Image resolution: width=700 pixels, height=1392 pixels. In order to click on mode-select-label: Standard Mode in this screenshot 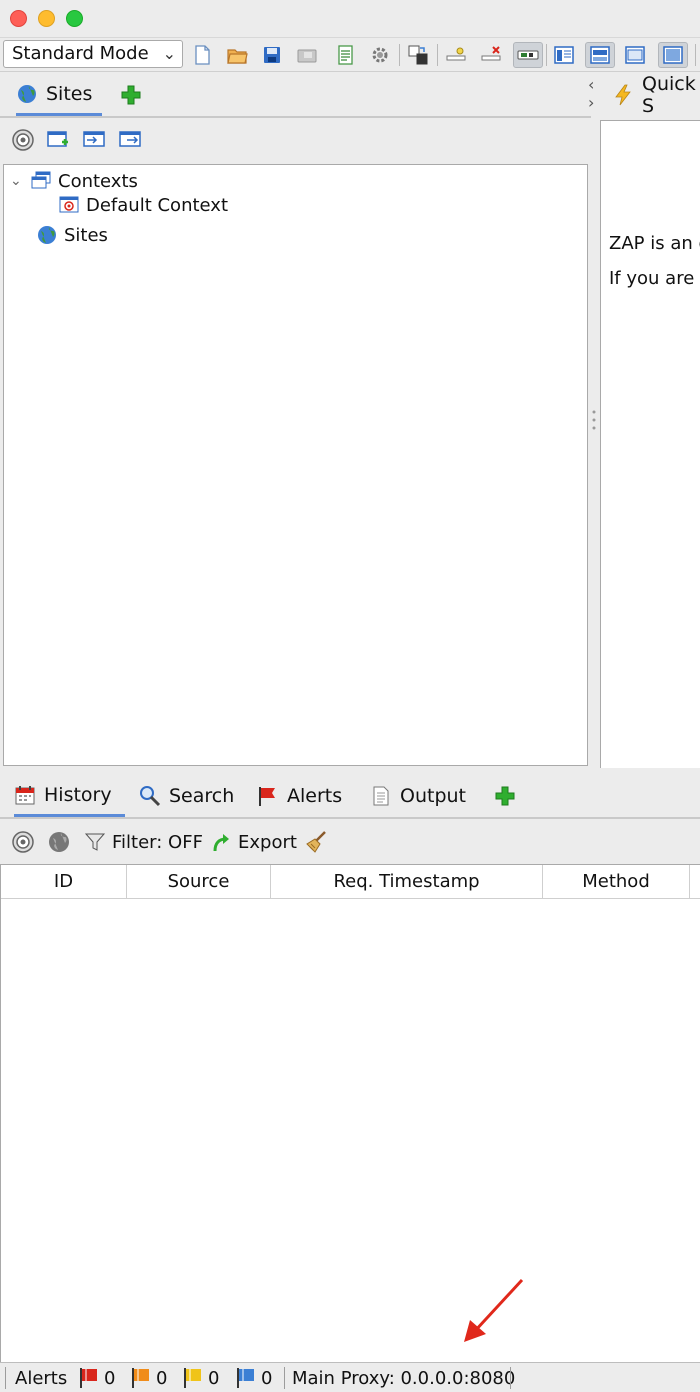, I will do `click(80, 53)`.